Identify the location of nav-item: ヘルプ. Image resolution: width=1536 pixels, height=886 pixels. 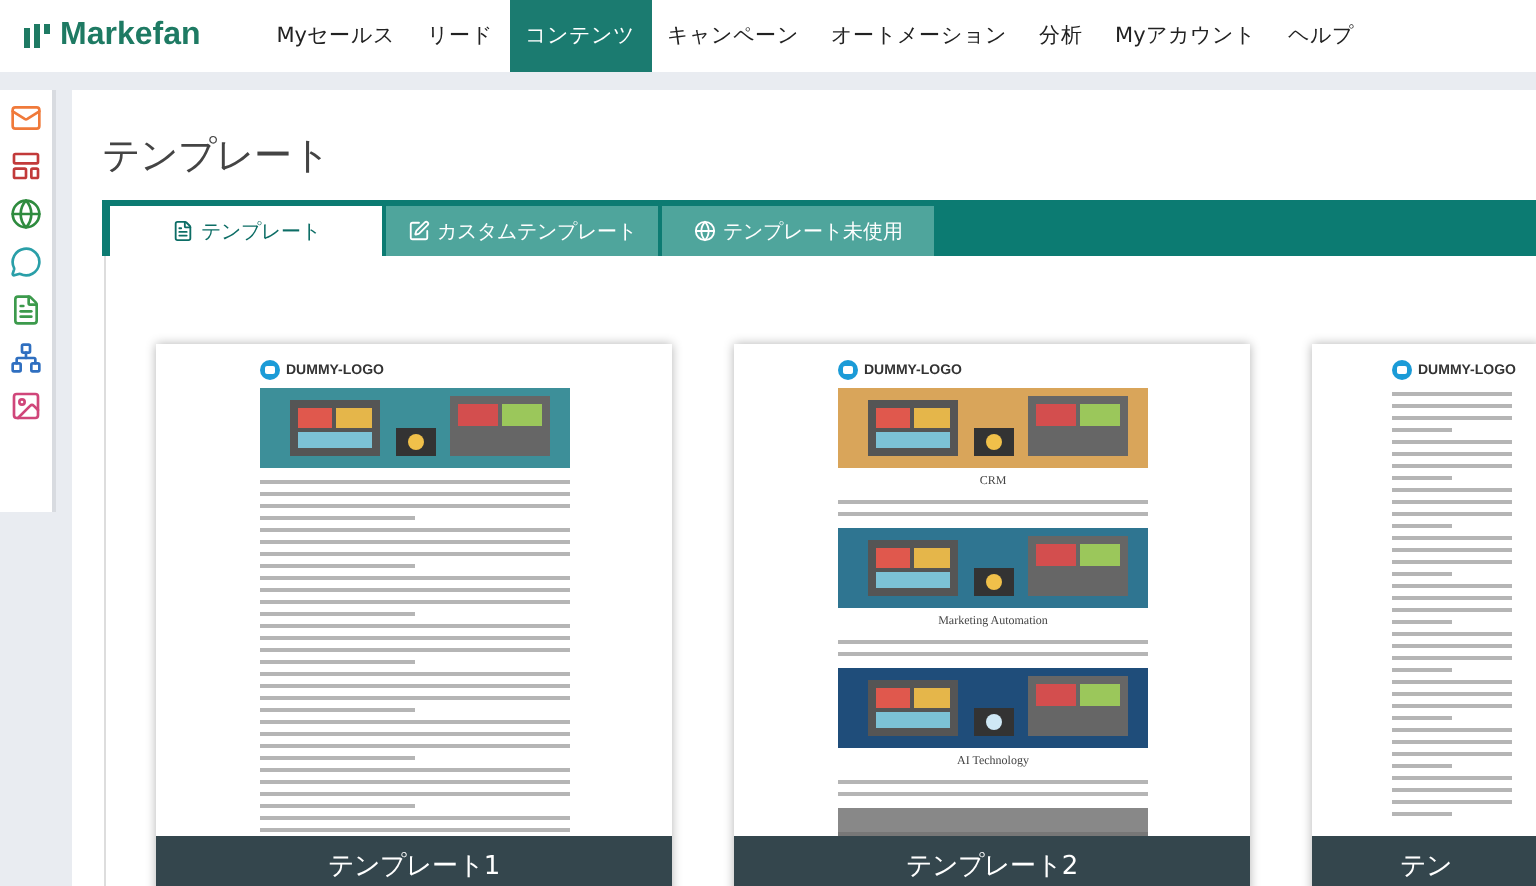
(1320, 36).